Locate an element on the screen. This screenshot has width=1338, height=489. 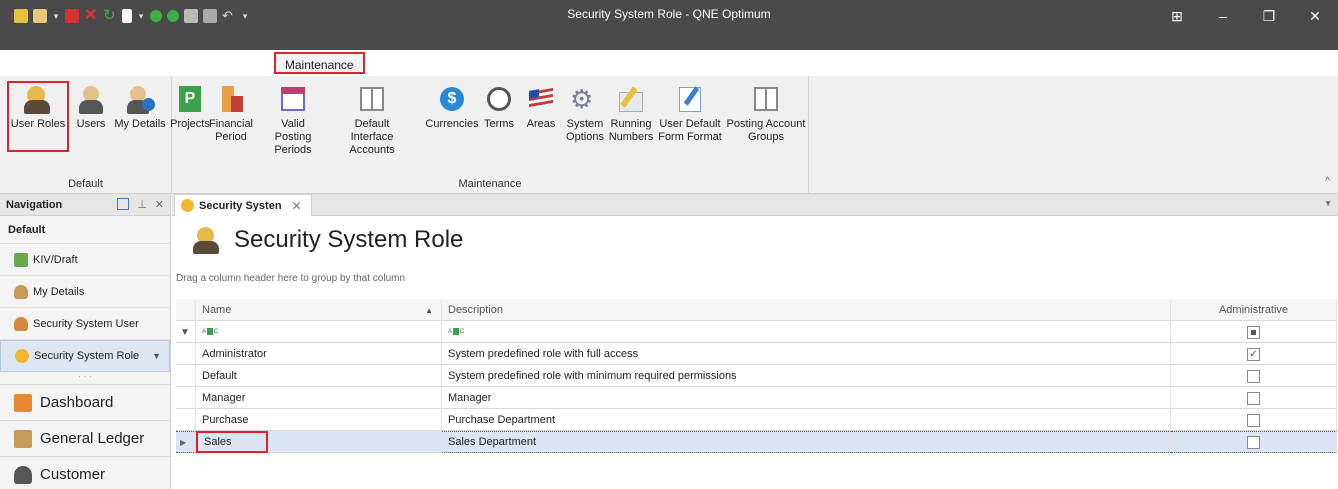
role-name-cell: Default is located at coordinates (319, 376).